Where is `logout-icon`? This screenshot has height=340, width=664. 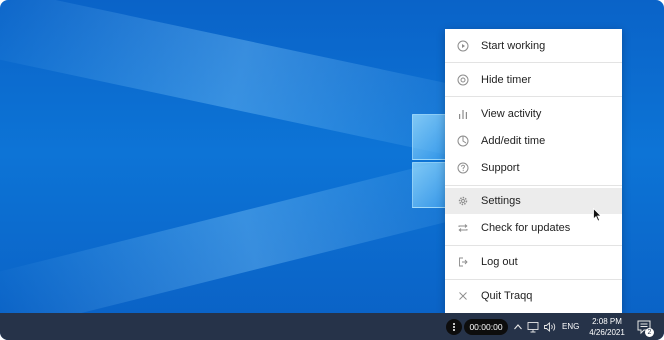 logout-icon is located at coordinates (463, 262).